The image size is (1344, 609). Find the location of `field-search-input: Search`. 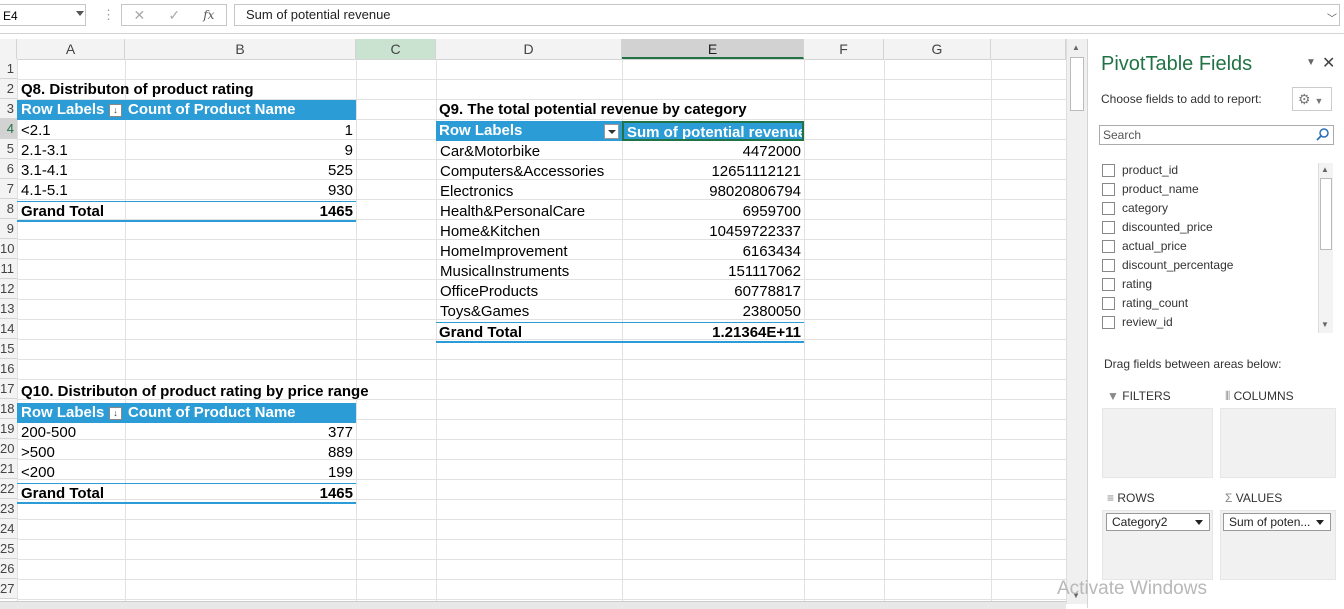

field-search-input: Search is located at coordinates (1216, 135).